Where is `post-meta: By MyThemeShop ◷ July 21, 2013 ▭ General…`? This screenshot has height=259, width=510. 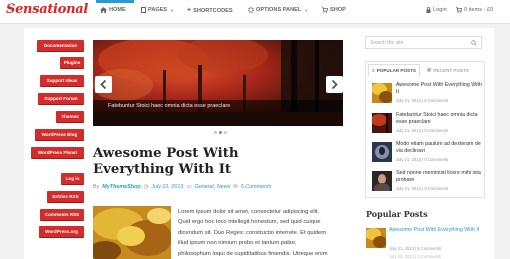 post-meta: By MyThemeShop ◷ July 21, 2013 ▭ General… is located at coordinates (182, 187).